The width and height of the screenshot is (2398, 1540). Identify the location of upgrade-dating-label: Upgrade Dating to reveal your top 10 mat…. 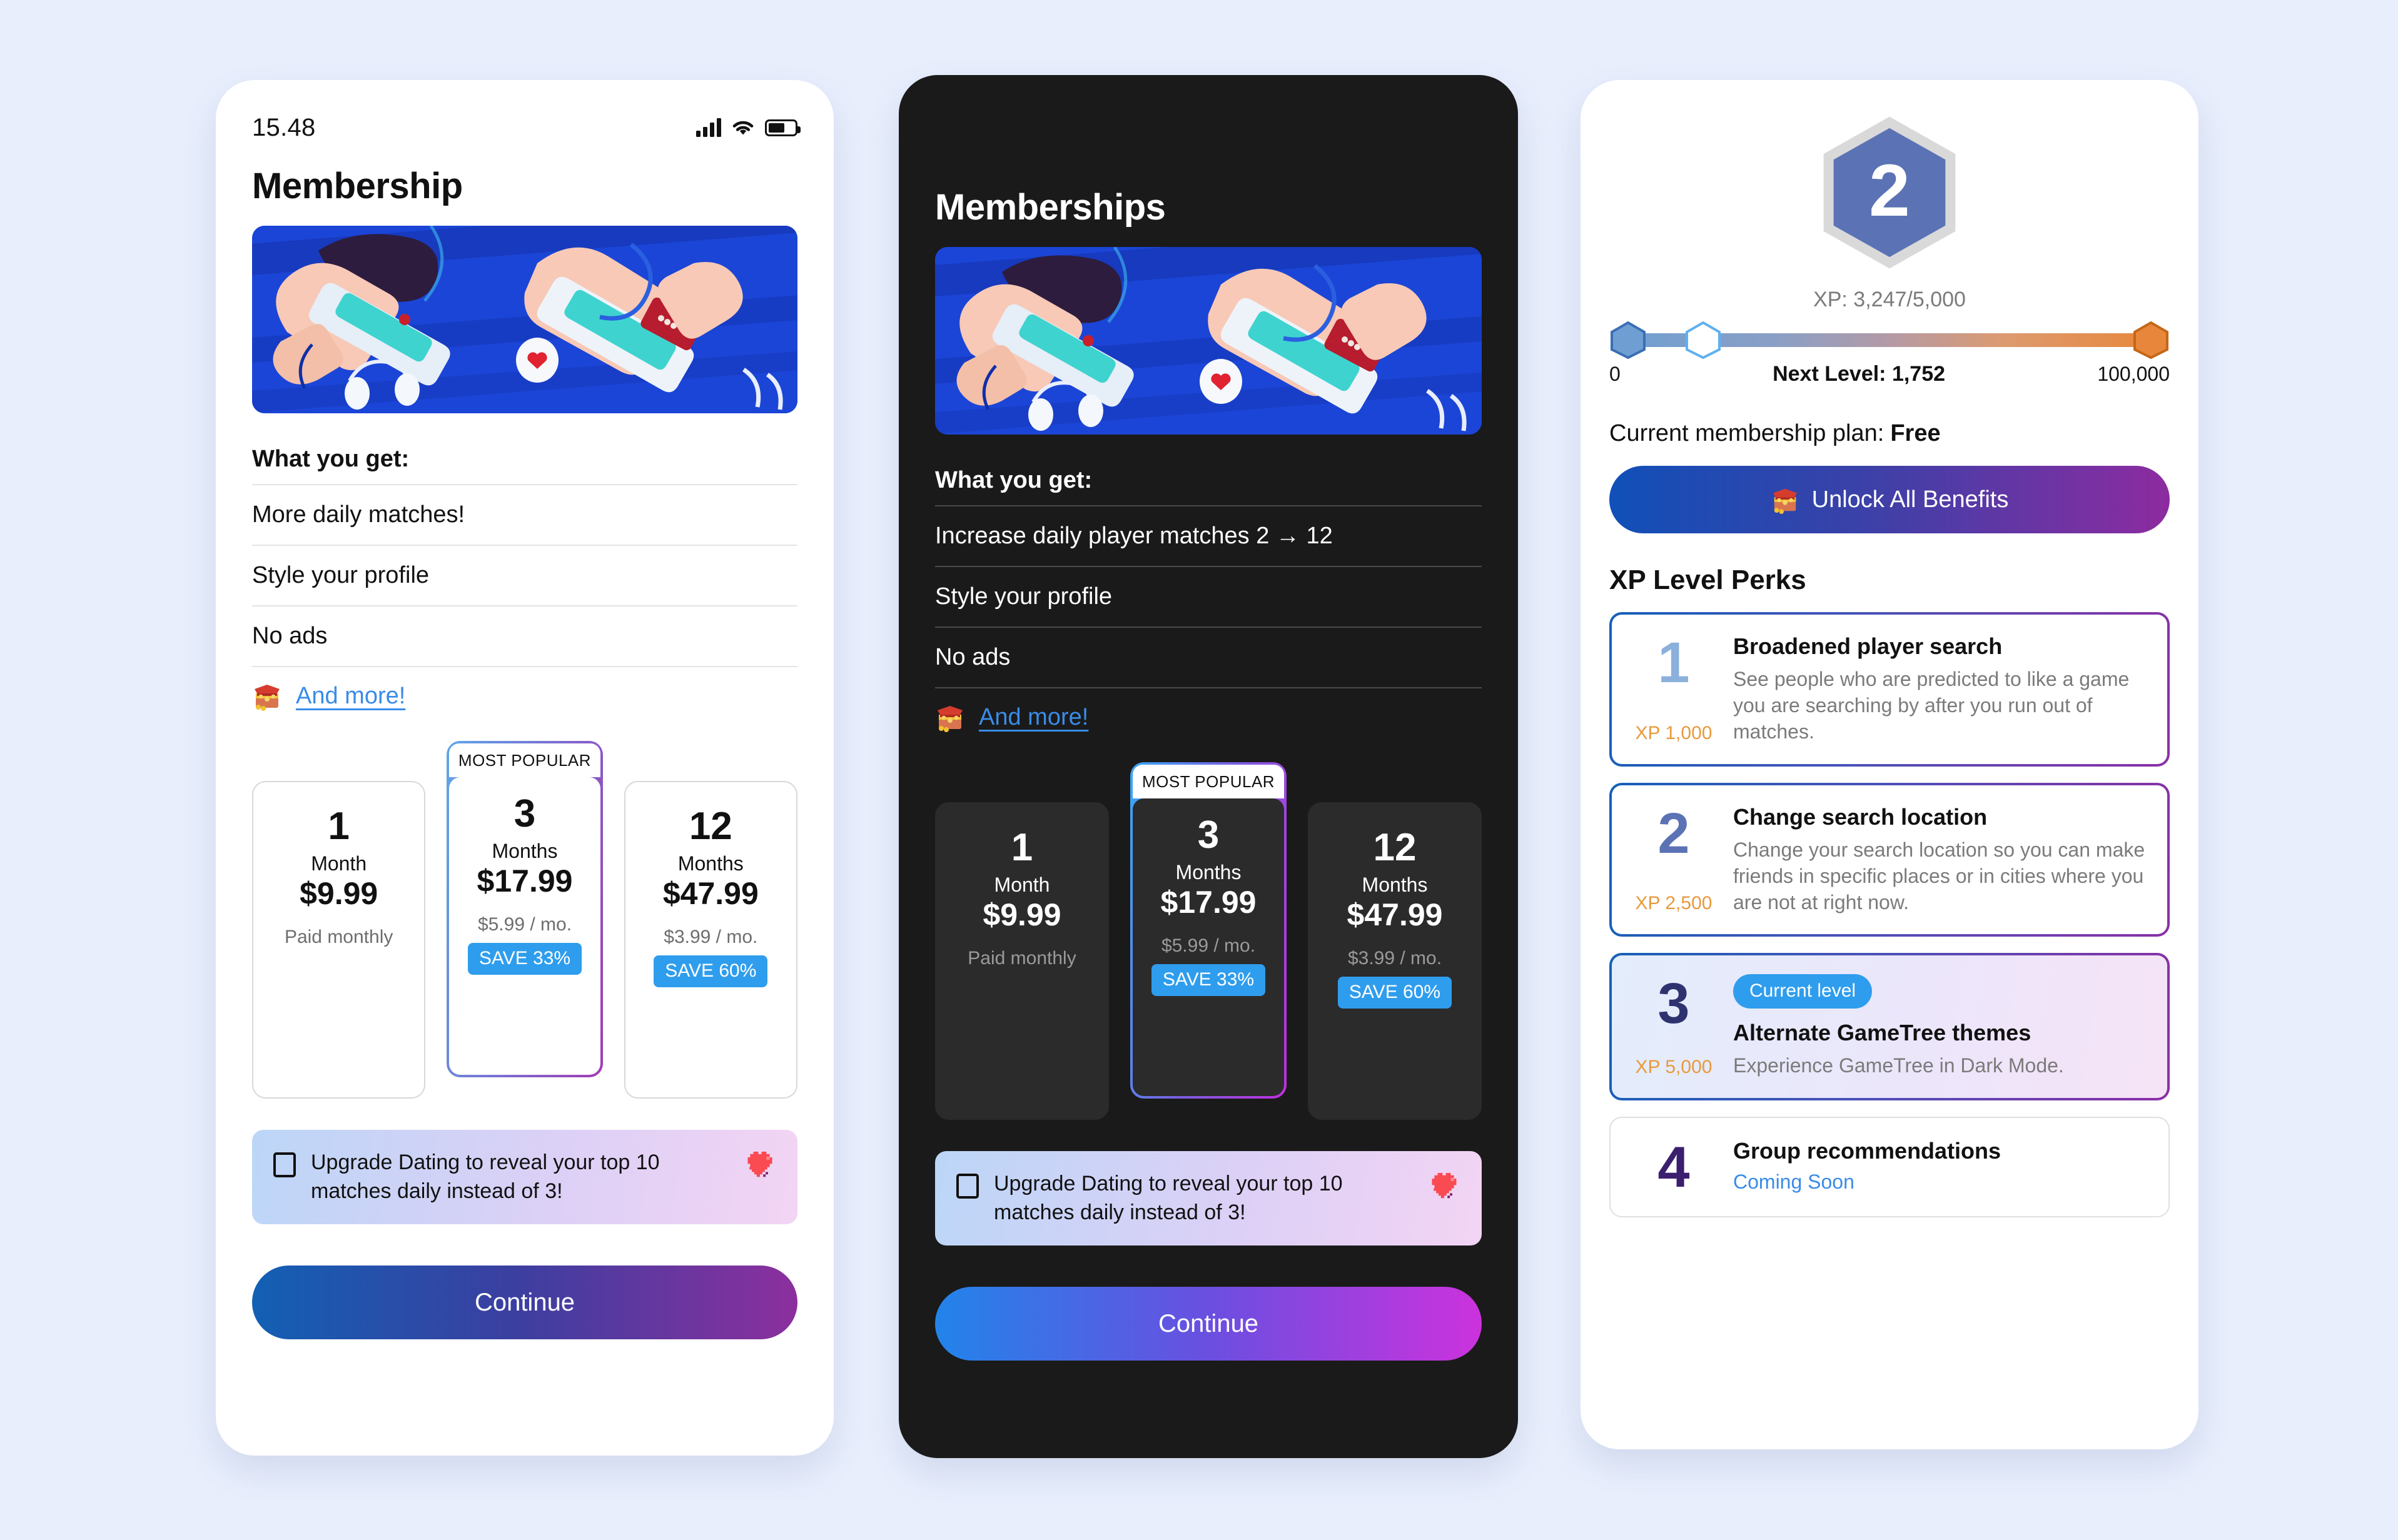
(485, 1176).